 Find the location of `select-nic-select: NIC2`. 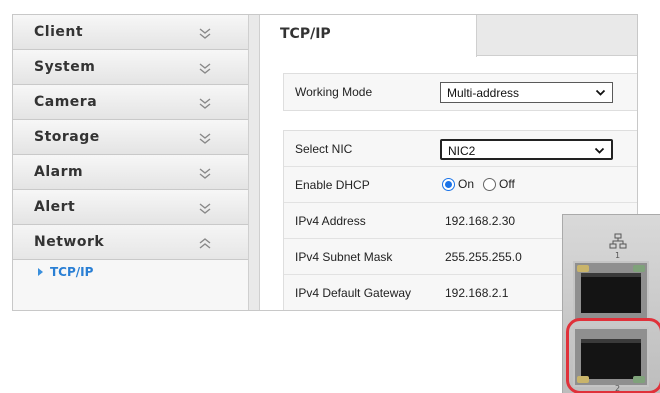

select-nic-select: NIC2 is located at coordinates (526, 149).